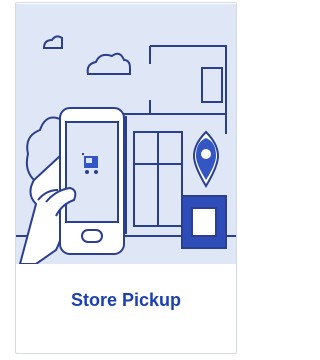 This screenshot has width=320, height=360. Describe the element at coordinates (92, 181) in the screenshot. I see `smartphone` at that location.